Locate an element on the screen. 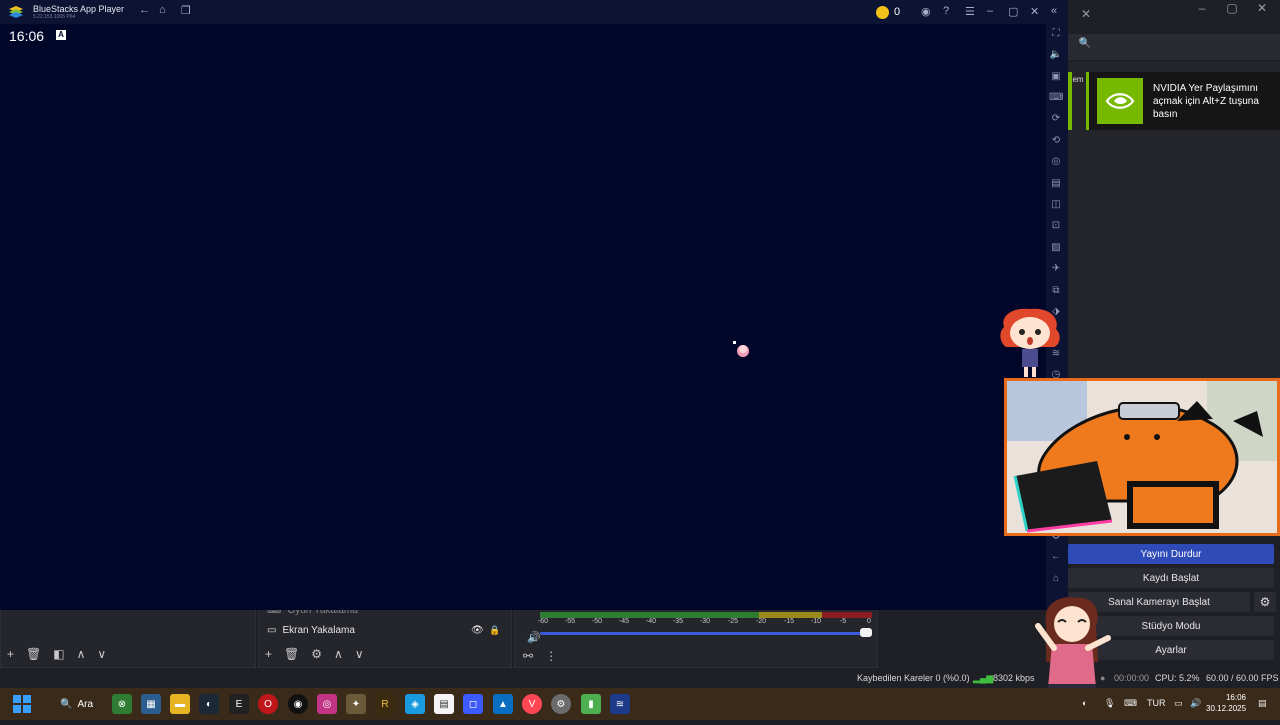 The height and width of the screenshot is (725, 1280). app-icon: ▦ is located at coordinates (151, 704).